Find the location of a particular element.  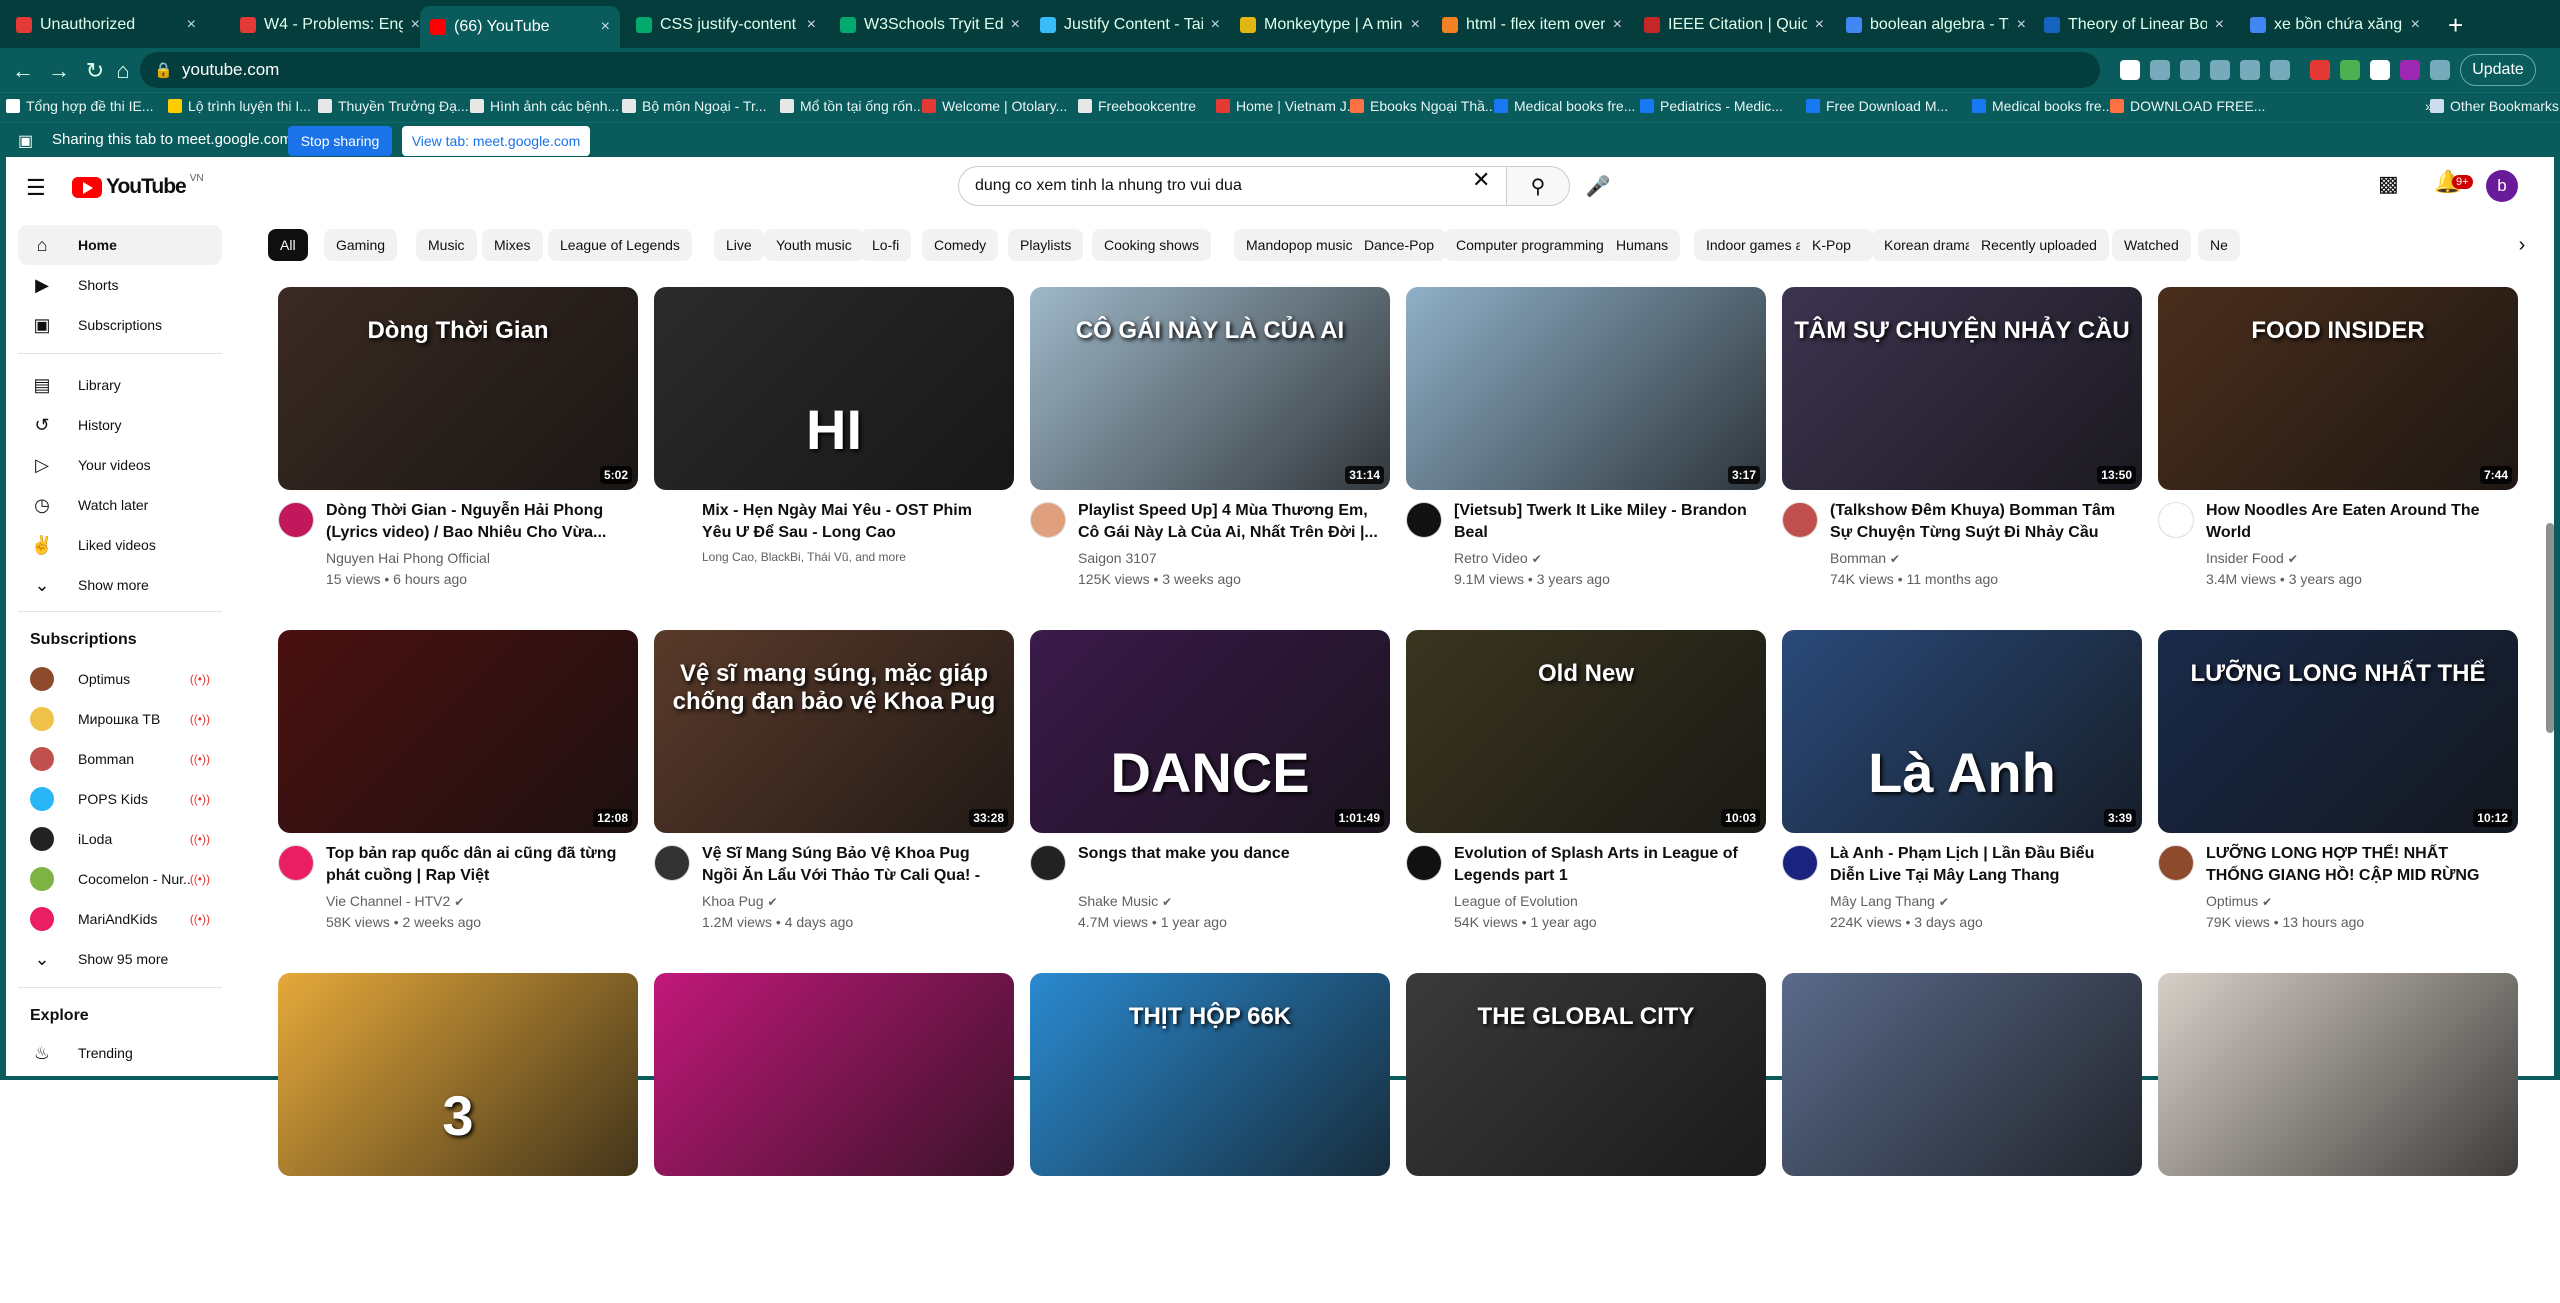

back-icon: ← is located at coordinates (23, 71).